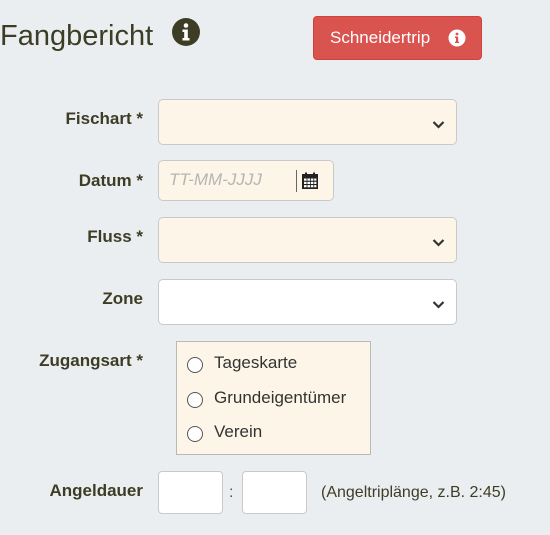 The height and width of the screenshot is (535, 550). I want to click on radio-option-tageskarte: Tageskarte, so click(242, 363).